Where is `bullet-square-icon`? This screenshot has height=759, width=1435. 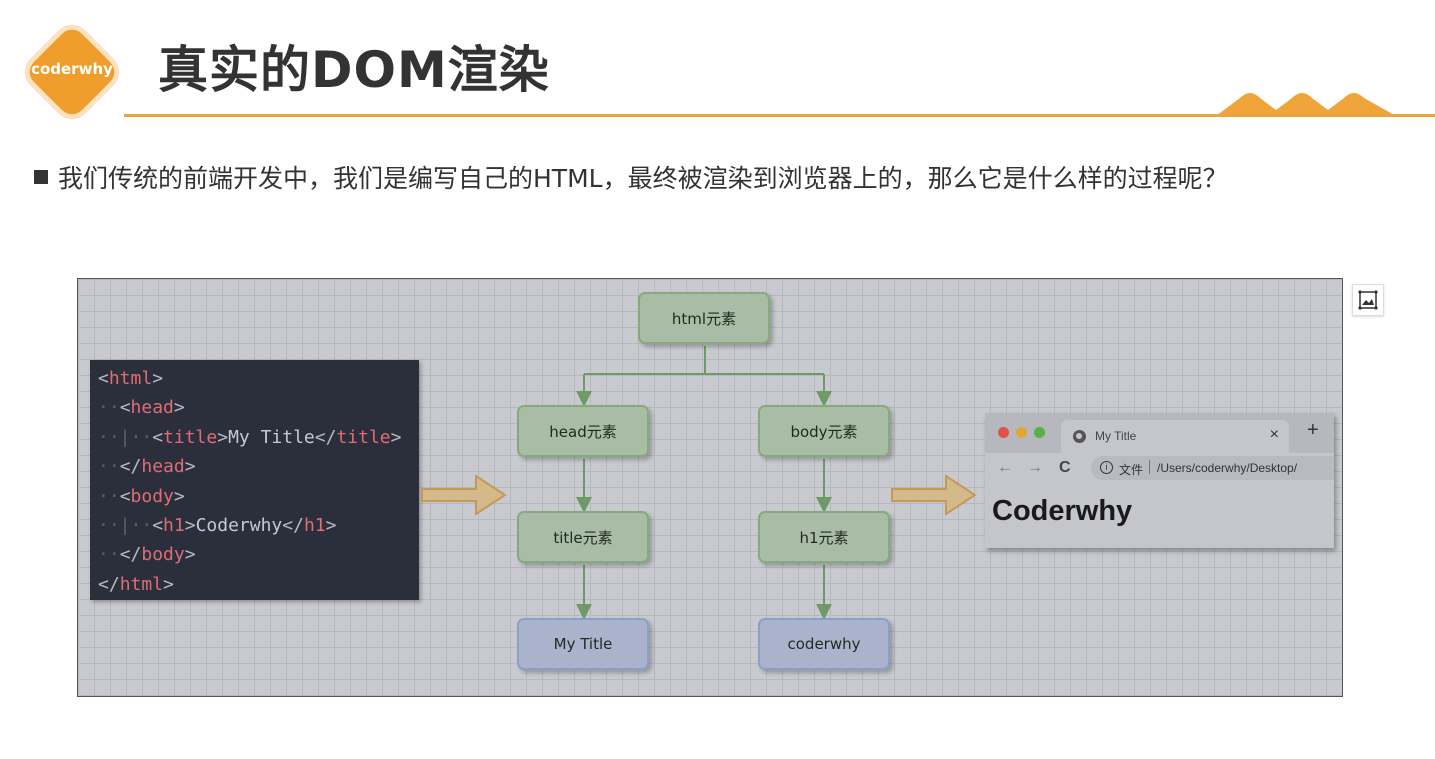 bullet-square-icon is located at coordinates (41, 177).